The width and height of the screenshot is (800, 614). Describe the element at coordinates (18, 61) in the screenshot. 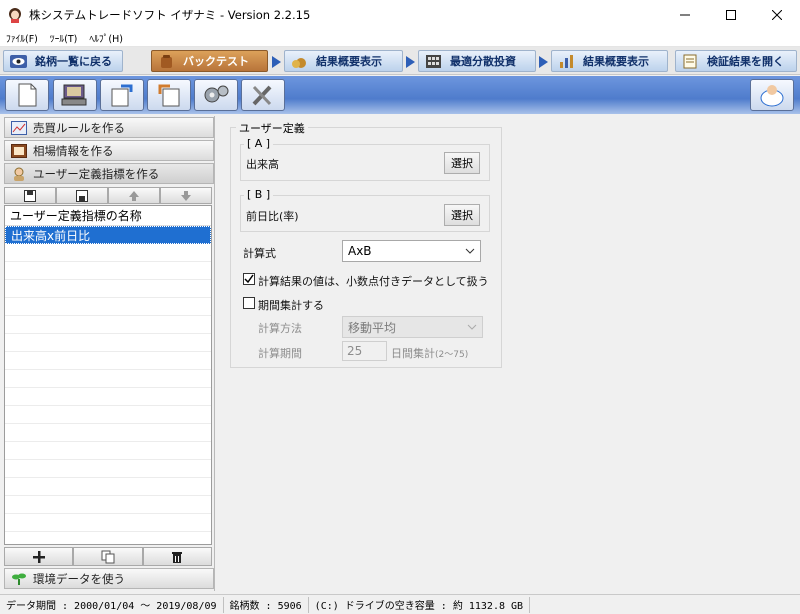

I see `eye-icon` at that location.